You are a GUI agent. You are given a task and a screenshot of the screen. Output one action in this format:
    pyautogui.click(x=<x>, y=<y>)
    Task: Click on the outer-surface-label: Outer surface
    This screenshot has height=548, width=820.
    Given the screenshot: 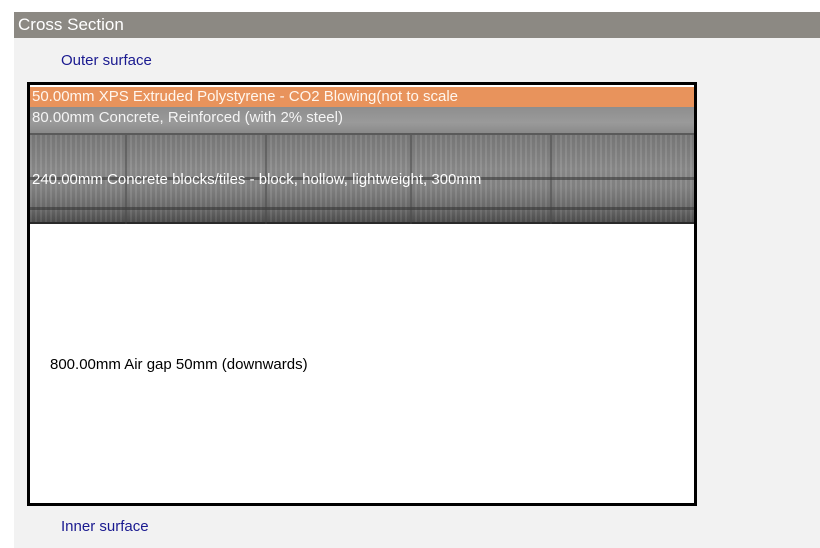 What is the action you would take?
    pyautogui.click(x=106, y=60)
    